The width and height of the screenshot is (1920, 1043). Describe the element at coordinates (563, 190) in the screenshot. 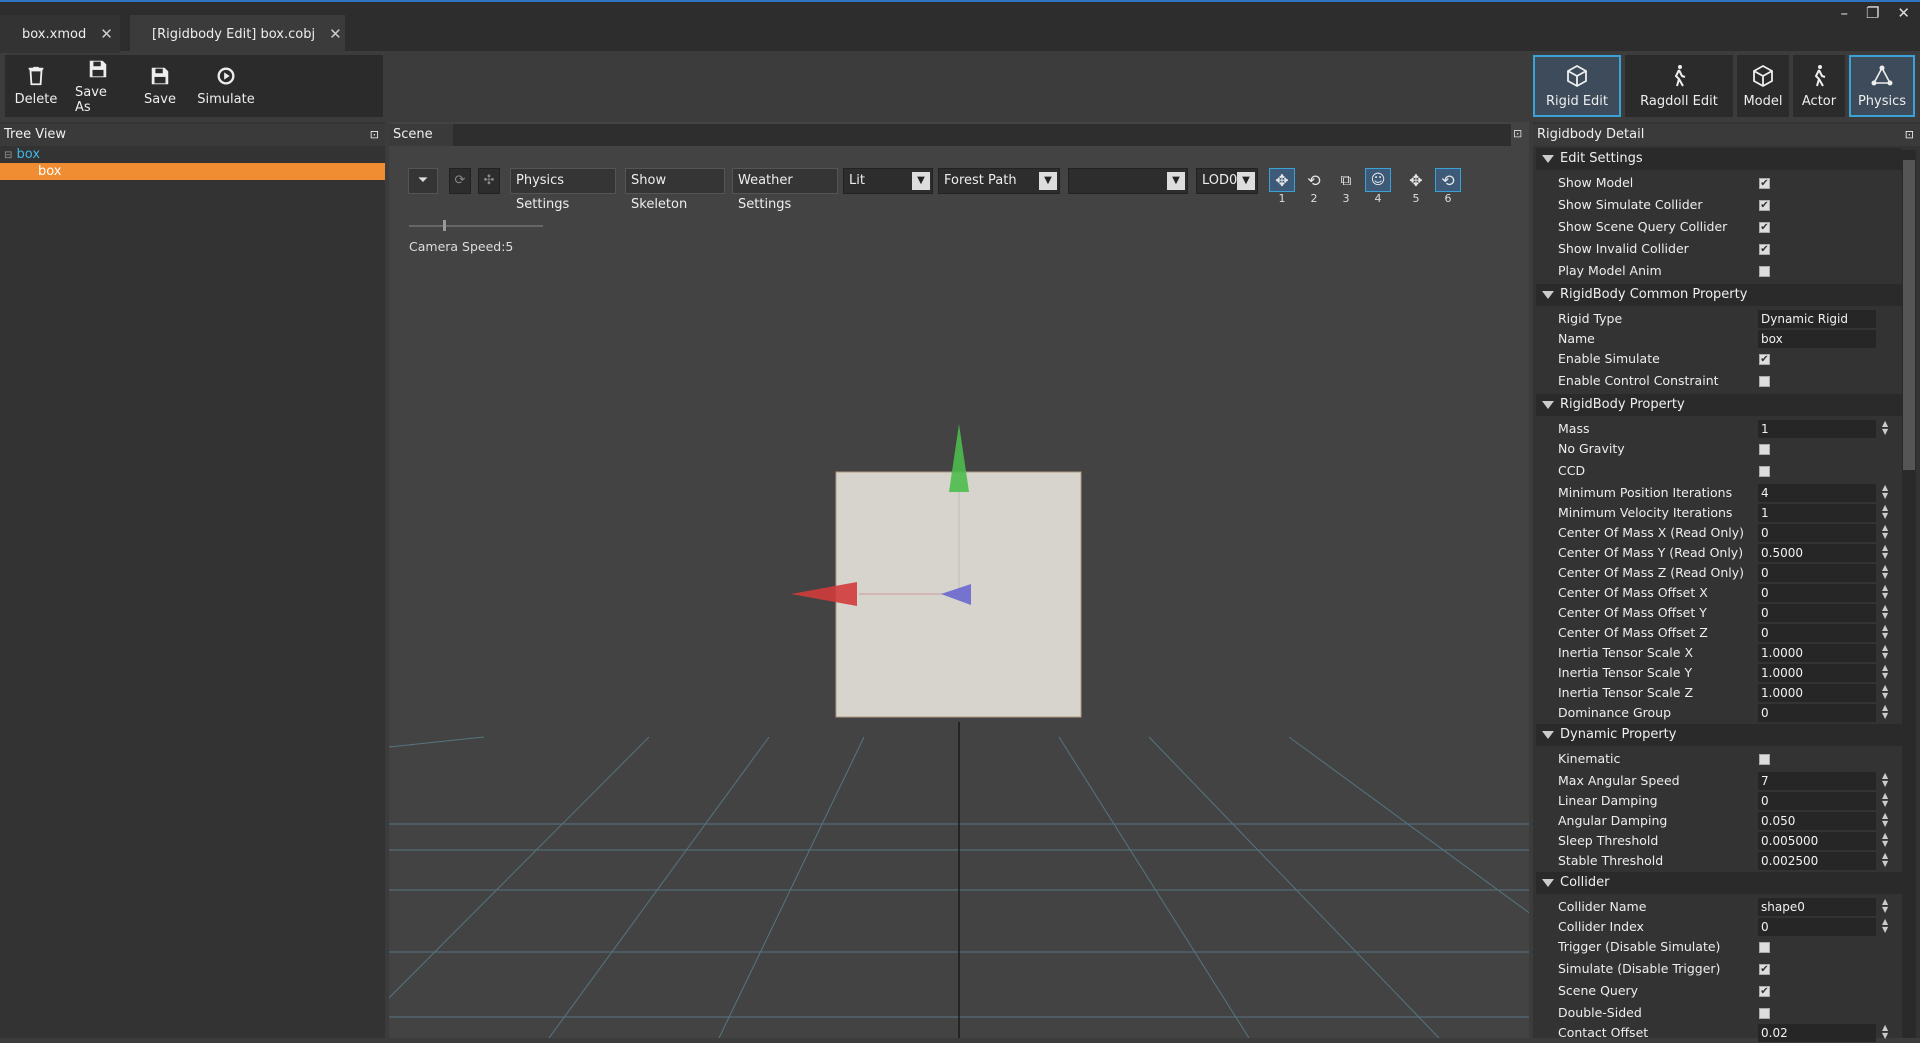

I see `physics-settings-button: Physics Settings` at that location.